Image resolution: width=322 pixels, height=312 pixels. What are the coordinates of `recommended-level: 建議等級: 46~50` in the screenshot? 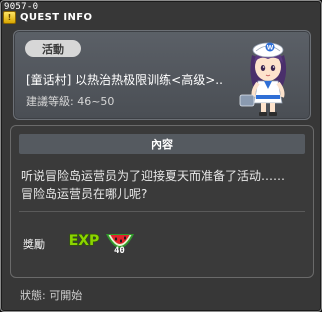 It's located at (70, 101).